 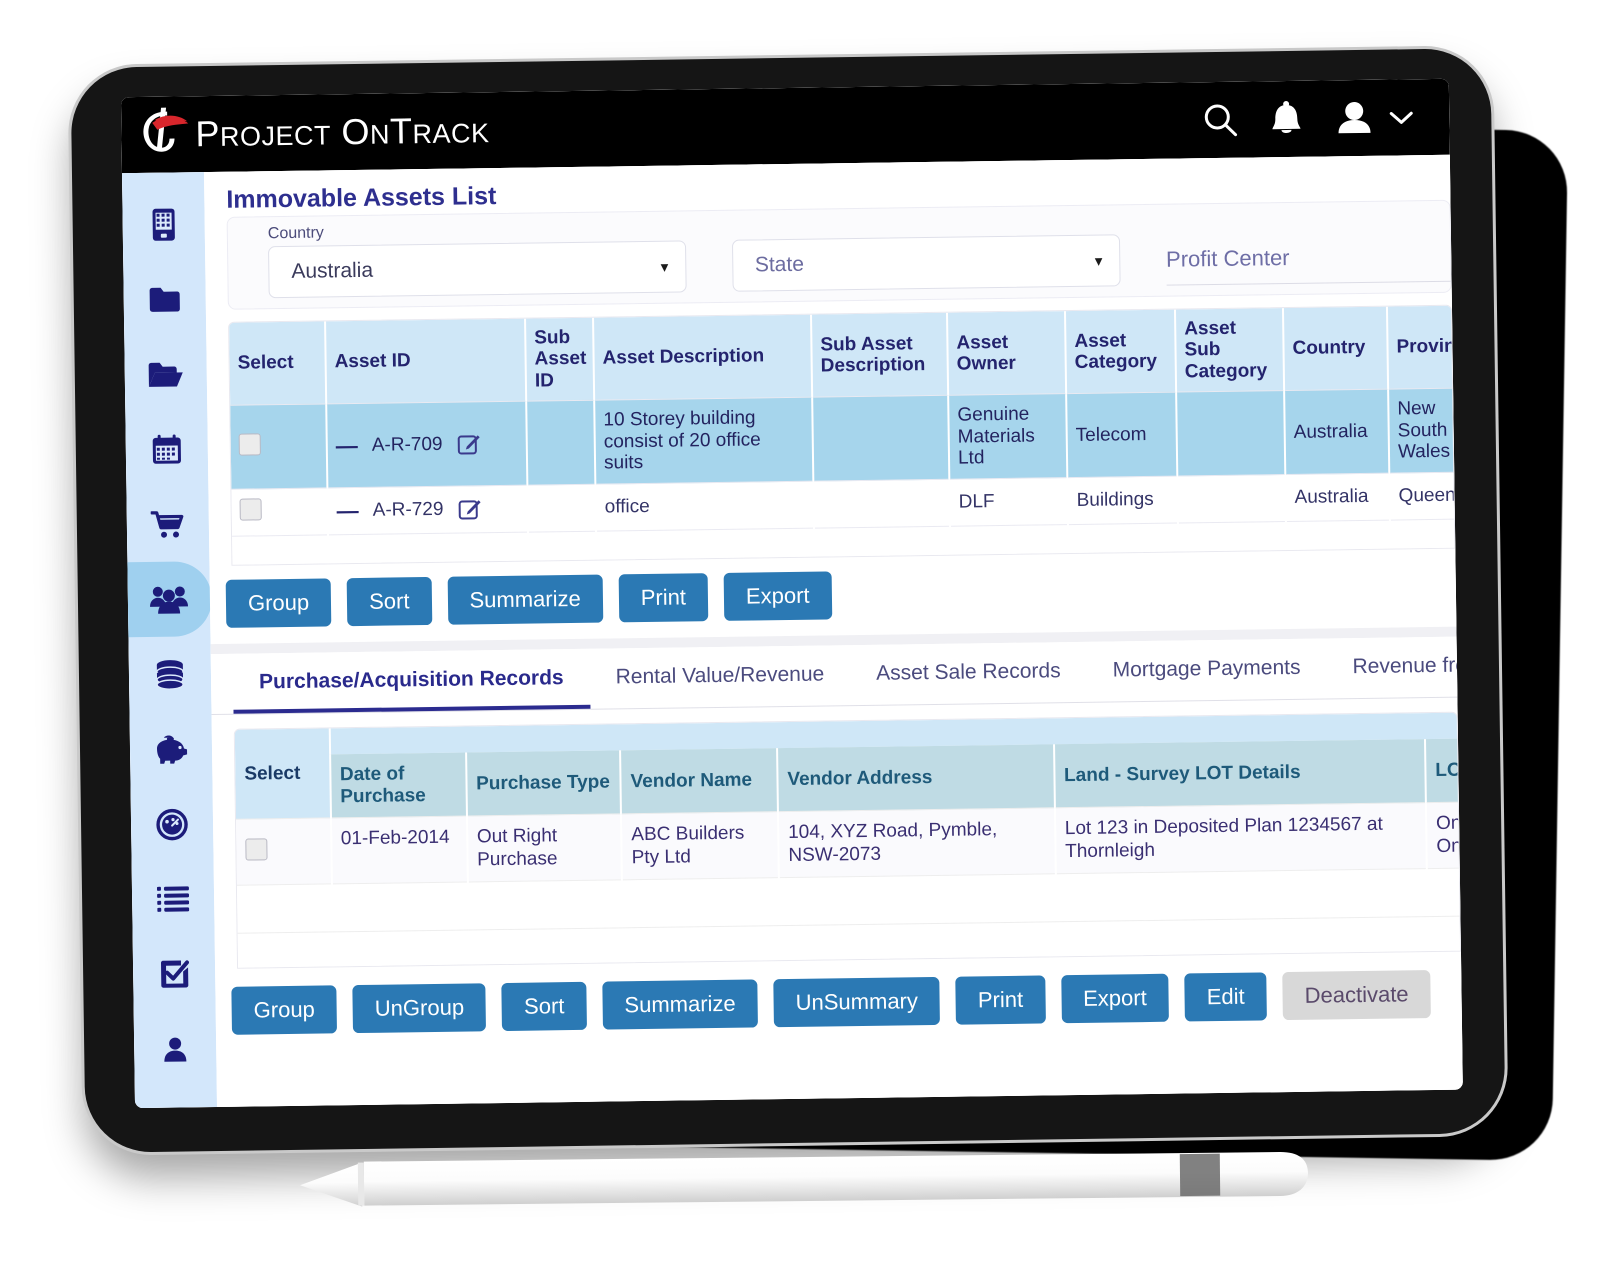 I want to click on list-icon, so click(x=173, y=899).